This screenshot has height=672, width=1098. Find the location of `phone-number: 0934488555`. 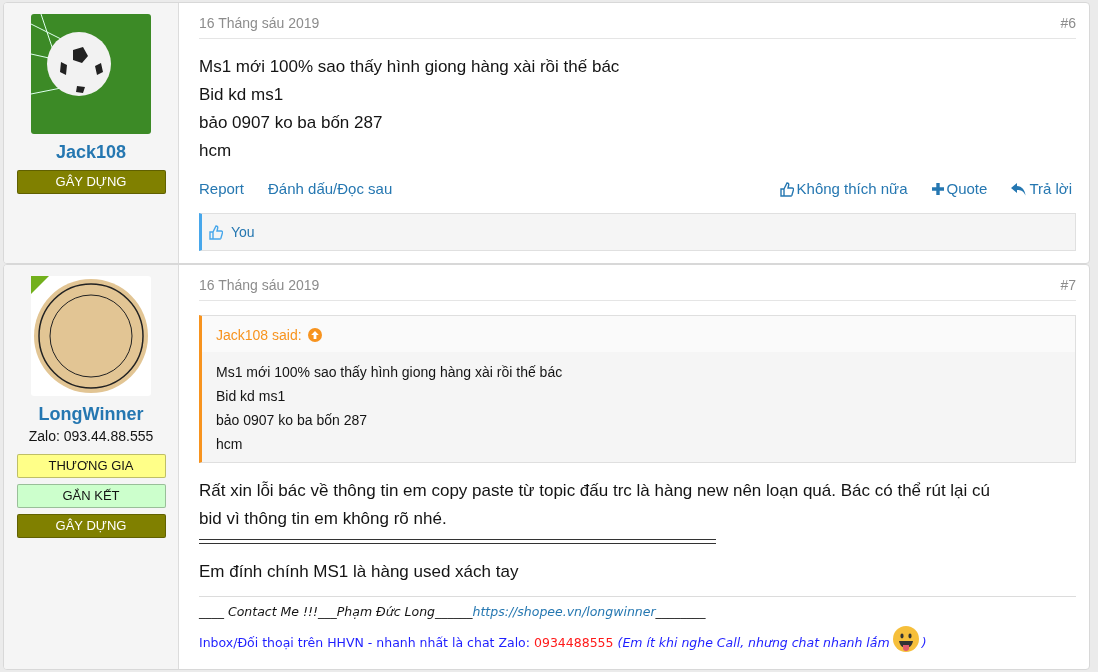

phone-number: 0934488555 is located at coordinates (574, 643).